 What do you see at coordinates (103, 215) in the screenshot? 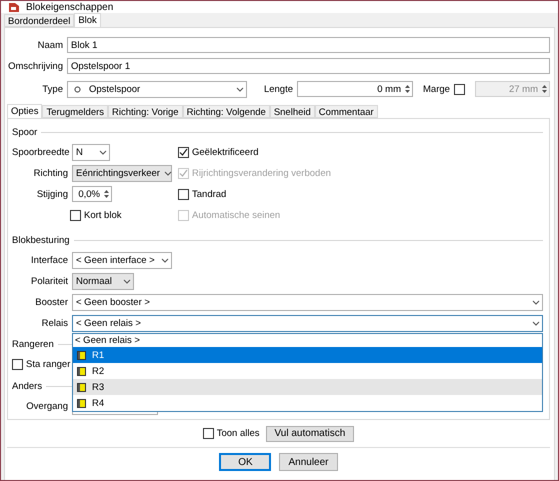
I see `checkbox-label: Kort blok` at bounding box center [103, 215].